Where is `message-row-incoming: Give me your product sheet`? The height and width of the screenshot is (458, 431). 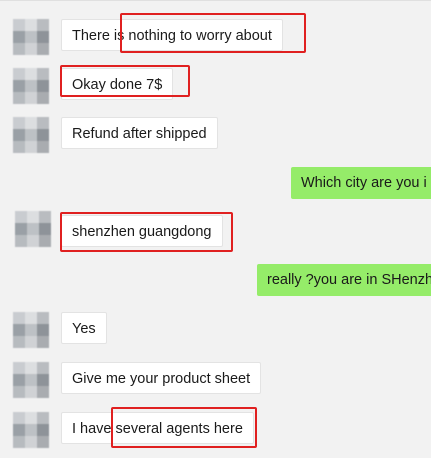 message-row-incoming: Give me your product sheet is located at coordinates (215, 379).